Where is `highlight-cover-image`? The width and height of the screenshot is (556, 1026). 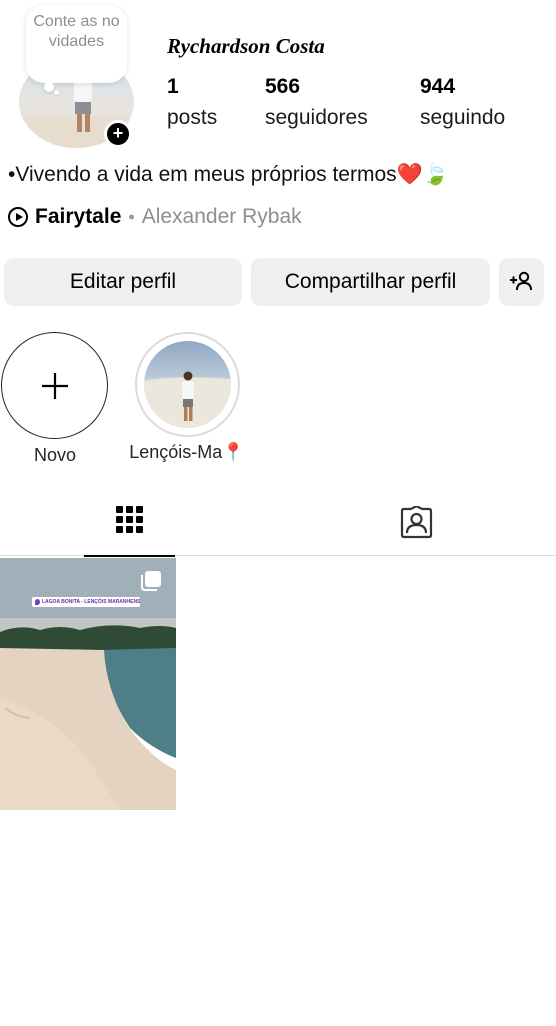 highlight-cover-image is located at coordinates (187, 384).